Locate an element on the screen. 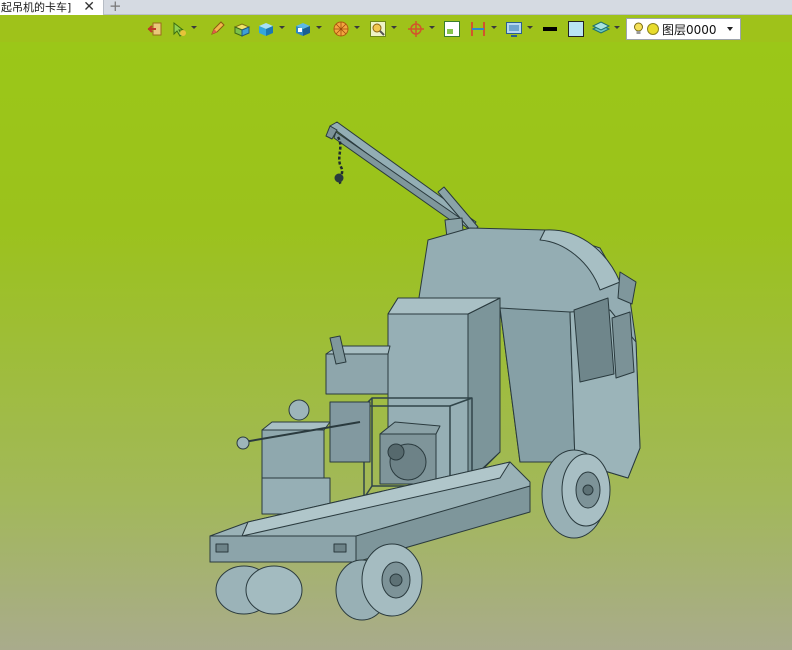  view-cube-icon is located at coordinates (303, 29).